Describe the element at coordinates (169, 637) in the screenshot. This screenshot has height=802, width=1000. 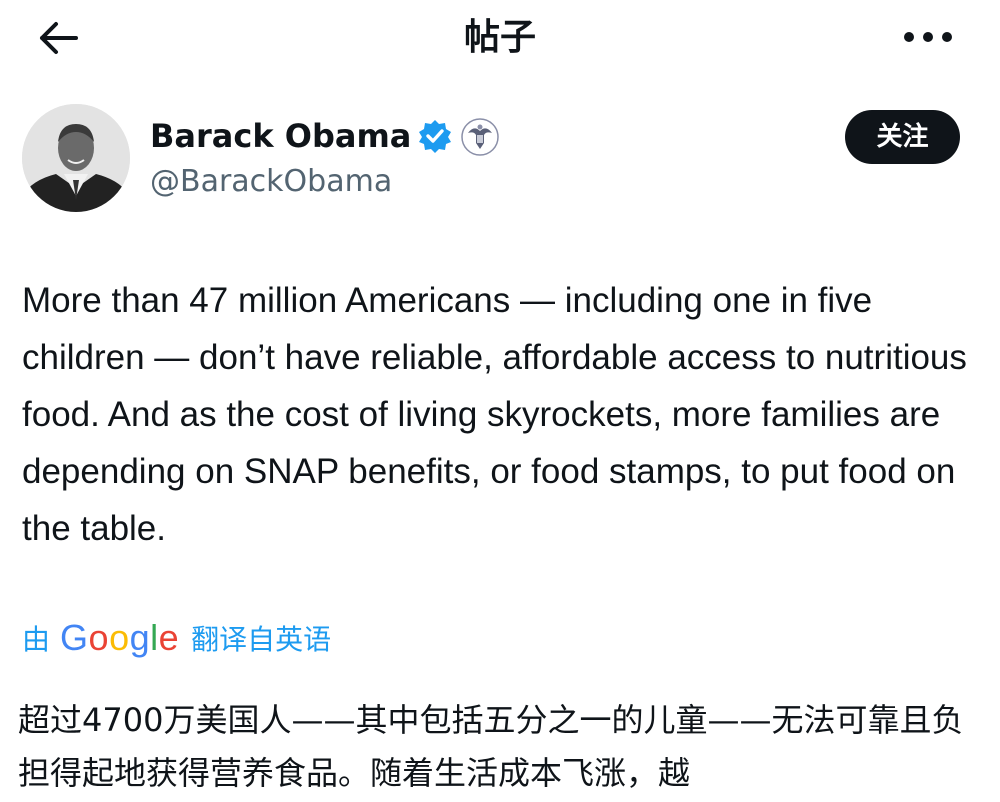
I see `google-e: e` at that location.